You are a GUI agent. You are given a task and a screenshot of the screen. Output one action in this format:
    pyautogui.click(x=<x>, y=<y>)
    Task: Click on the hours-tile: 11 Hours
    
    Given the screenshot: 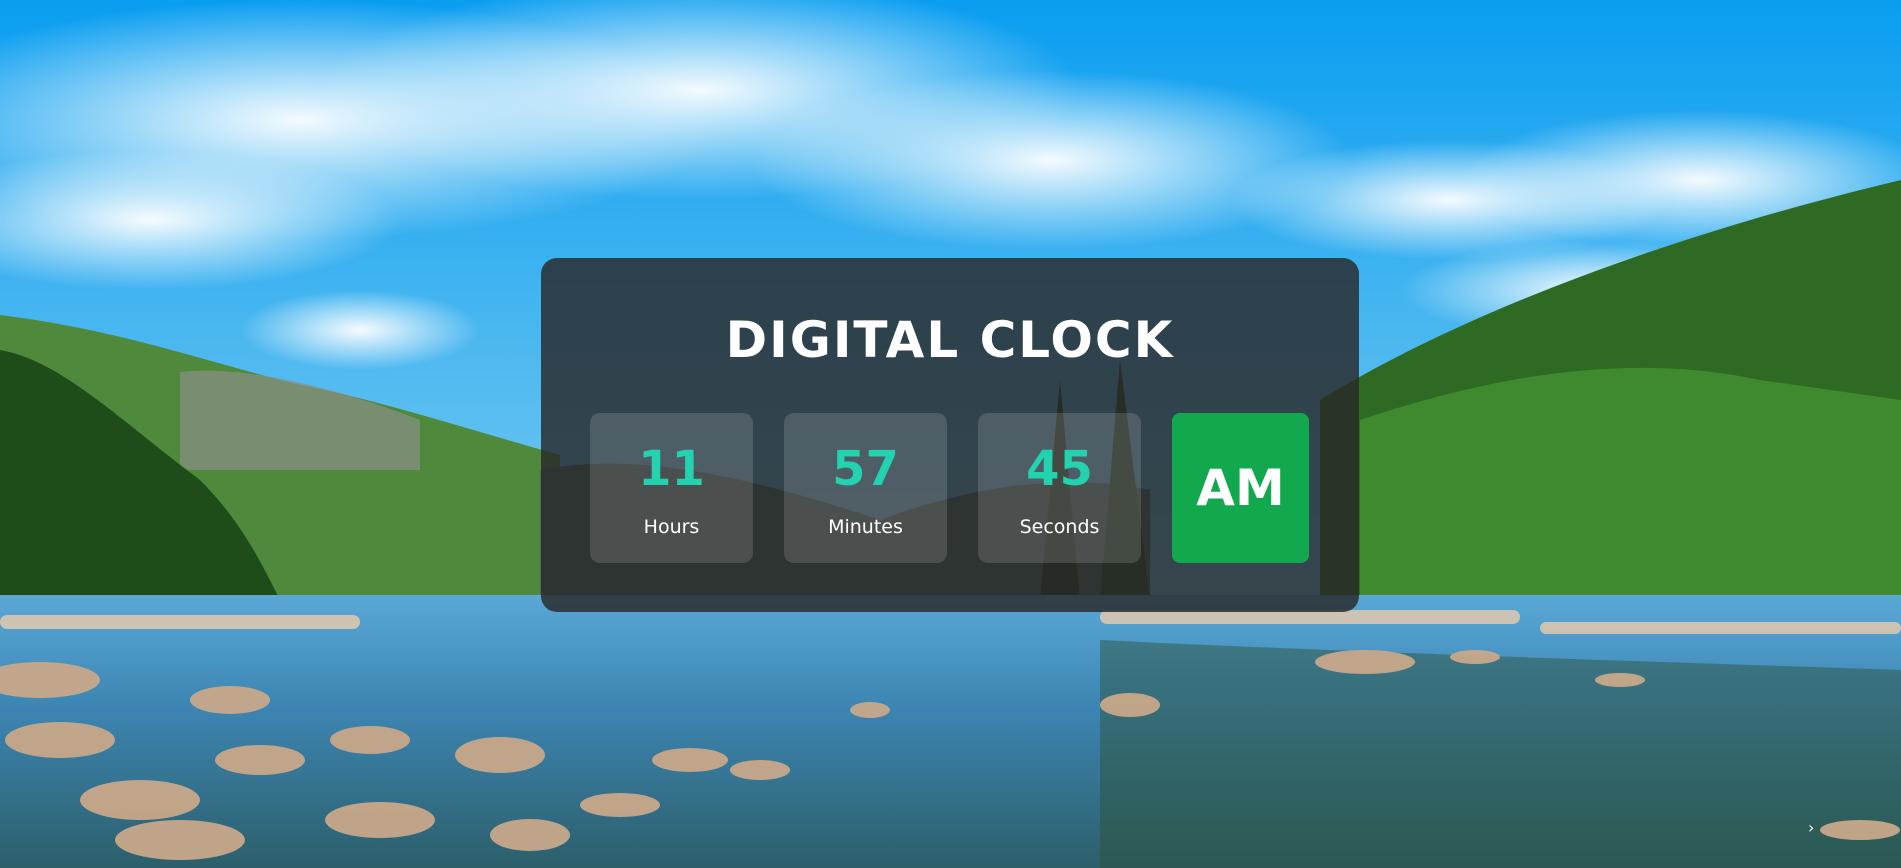 What is the action you would take?
    pyautogui.click(x=671, y=488)
    